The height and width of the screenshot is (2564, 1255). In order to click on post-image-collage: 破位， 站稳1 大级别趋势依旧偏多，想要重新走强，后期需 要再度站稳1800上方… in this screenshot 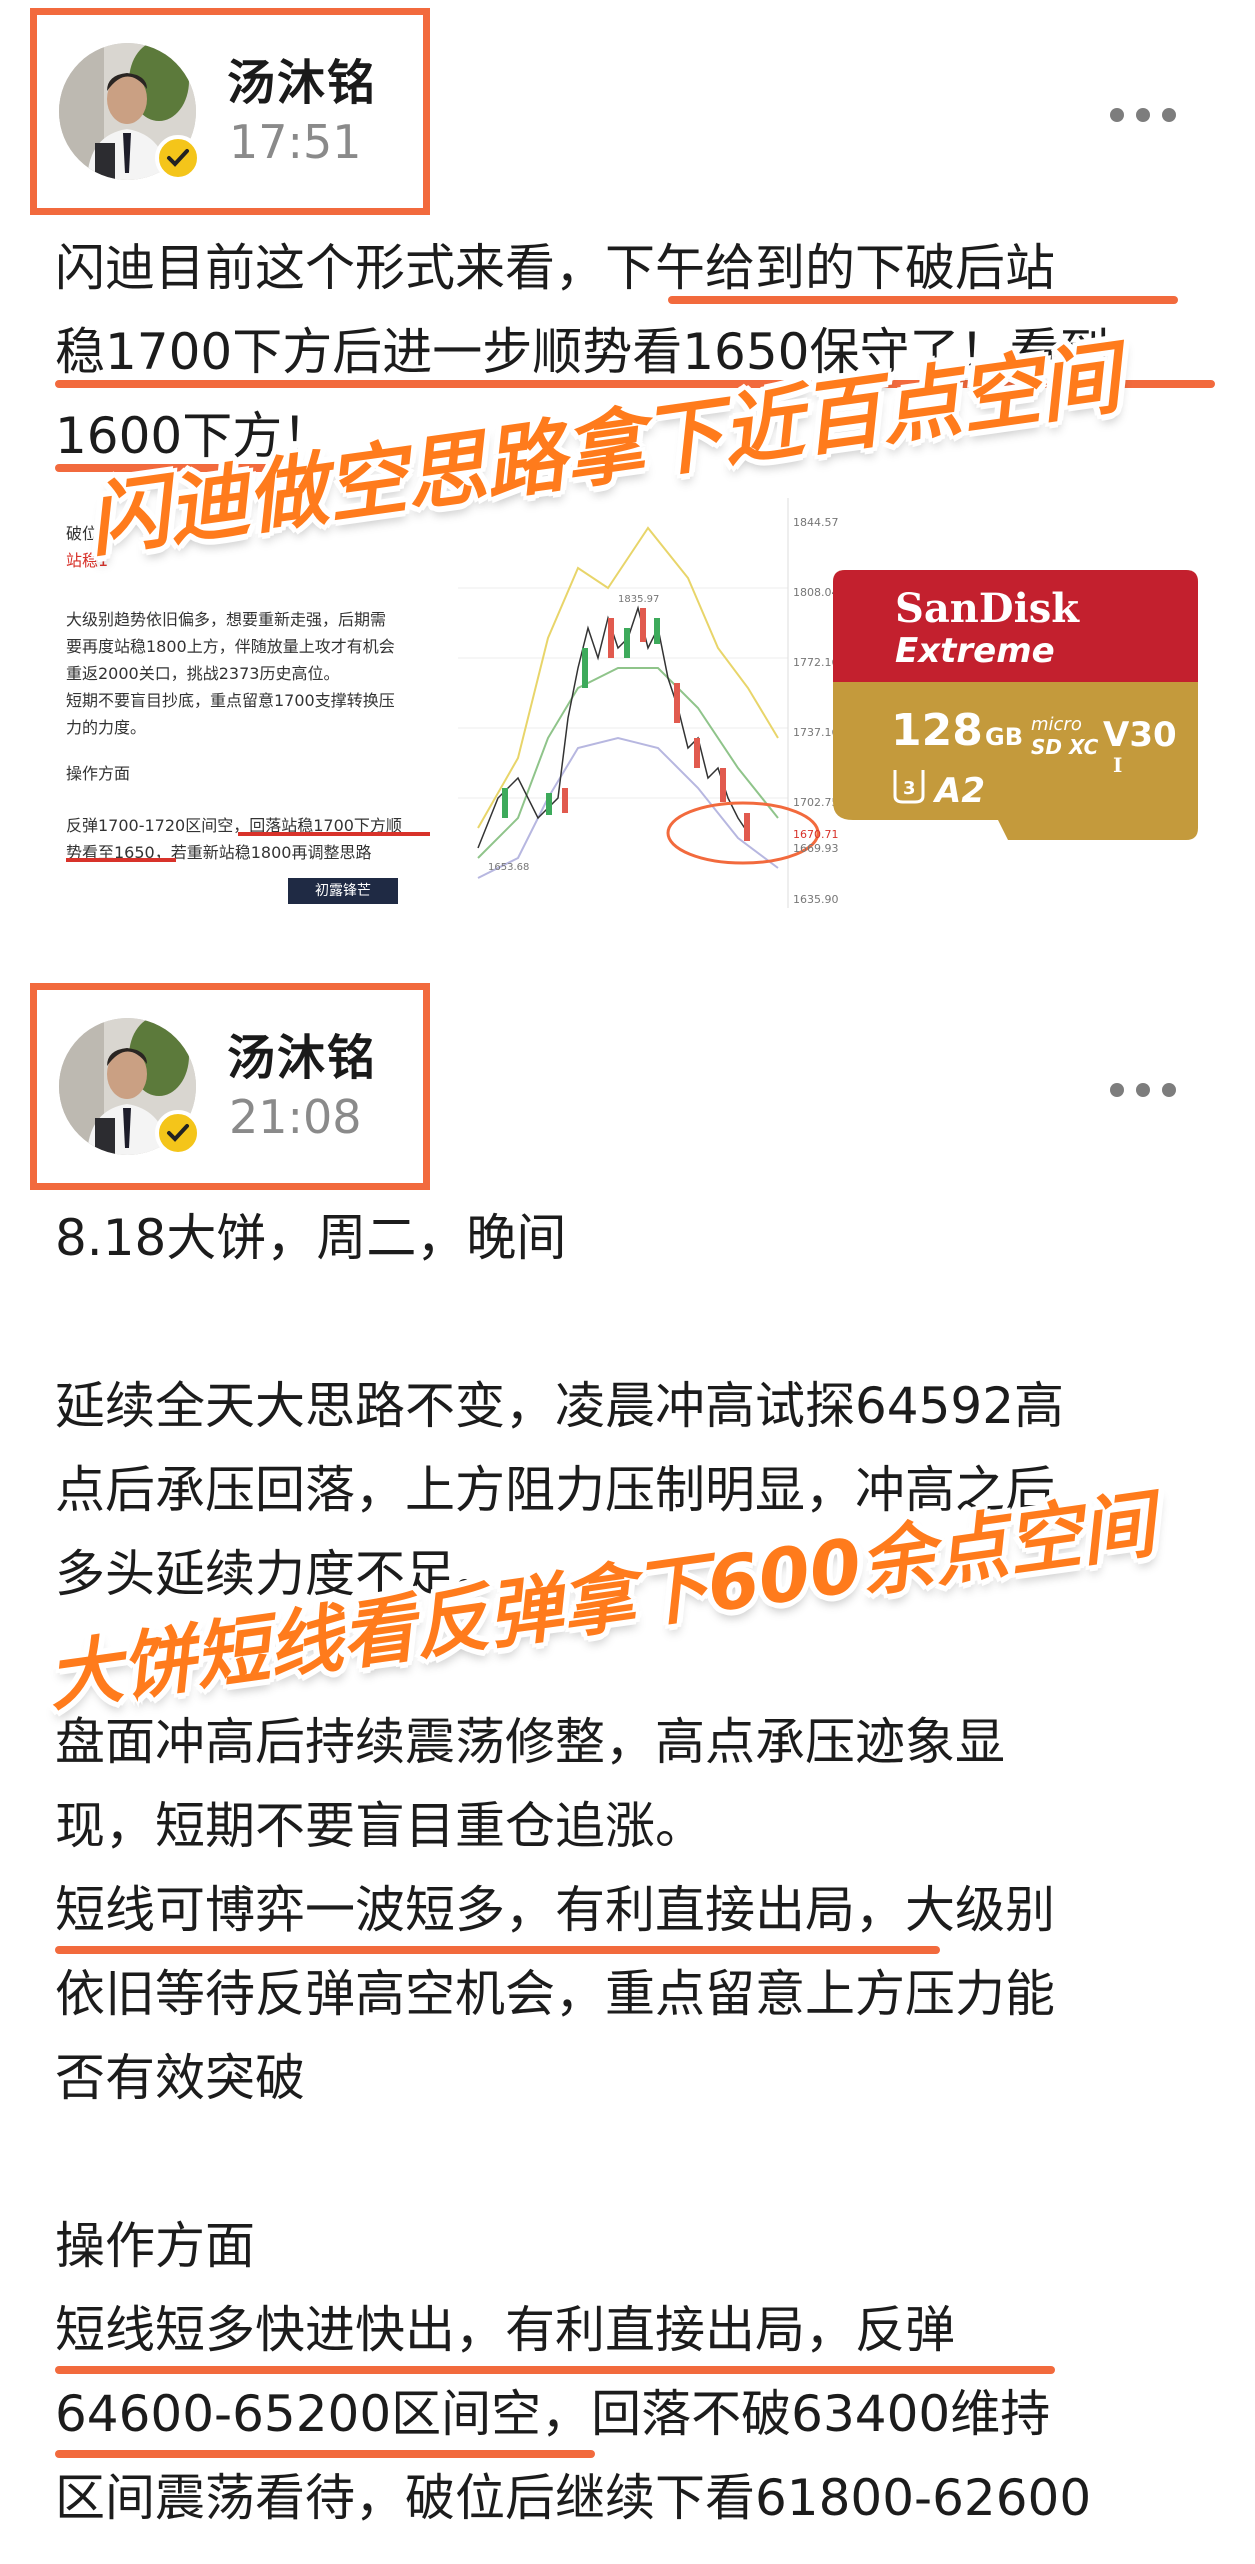, I will do `click(623, 703)`.